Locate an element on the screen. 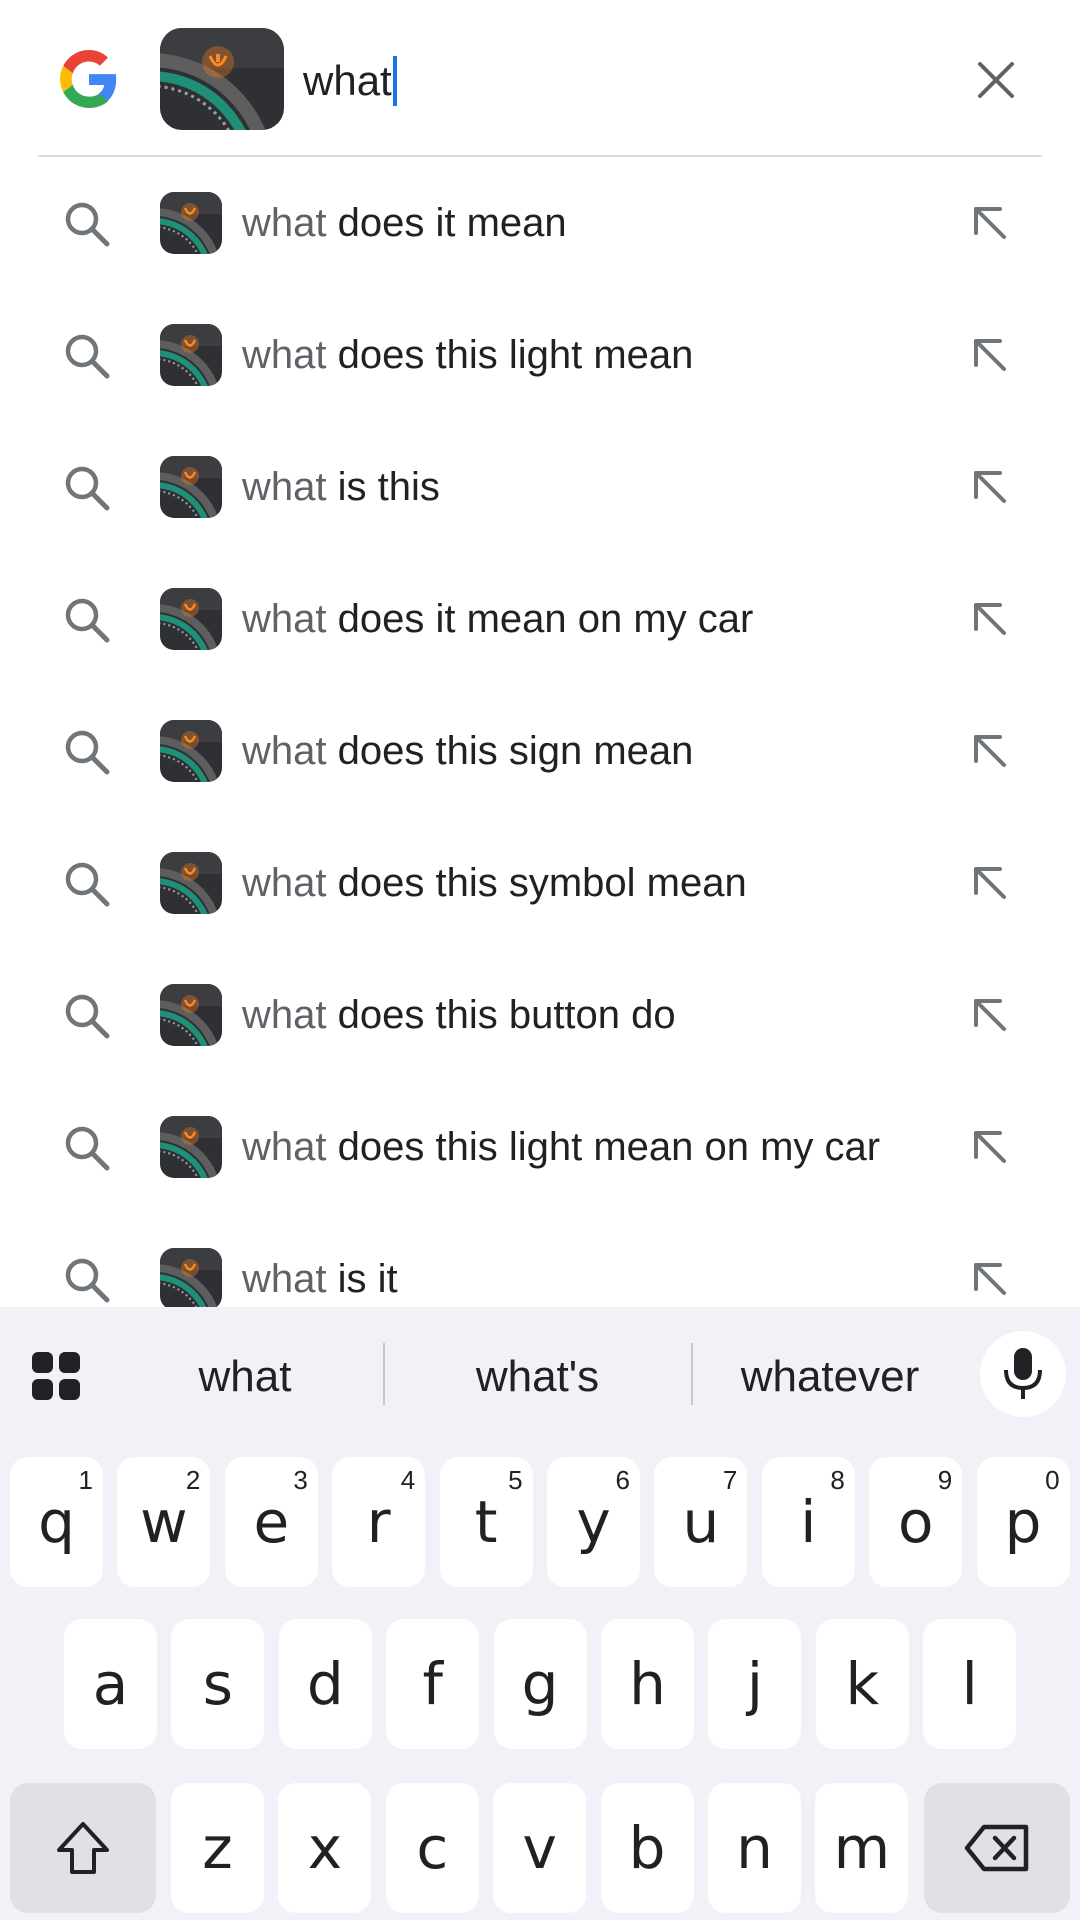  suggestion-text: what is it is located at coordinates (320, 1279).